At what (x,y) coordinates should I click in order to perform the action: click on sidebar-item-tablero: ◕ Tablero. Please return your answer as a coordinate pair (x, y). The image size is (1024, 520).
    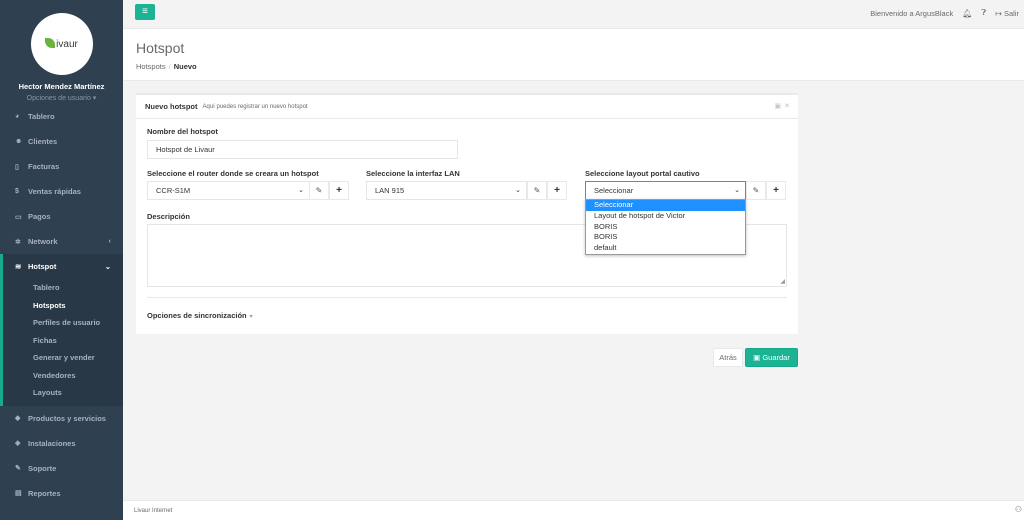
    Looking at the image, I should click on (61, 116).